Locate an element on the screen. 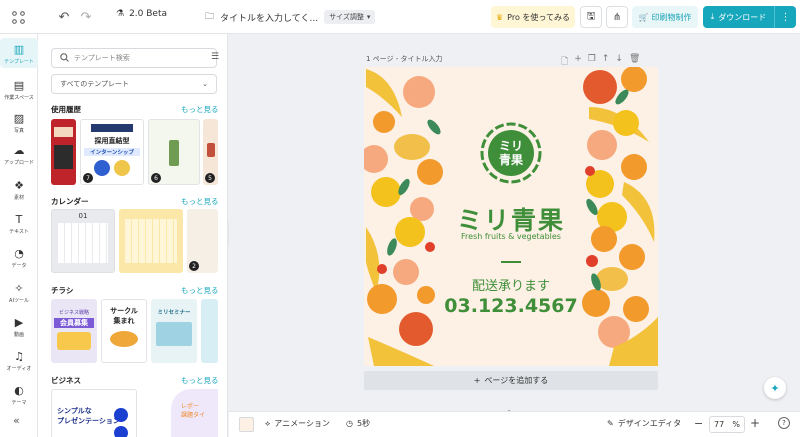  data-icon: ◔ is located at coordinates (19, 253).